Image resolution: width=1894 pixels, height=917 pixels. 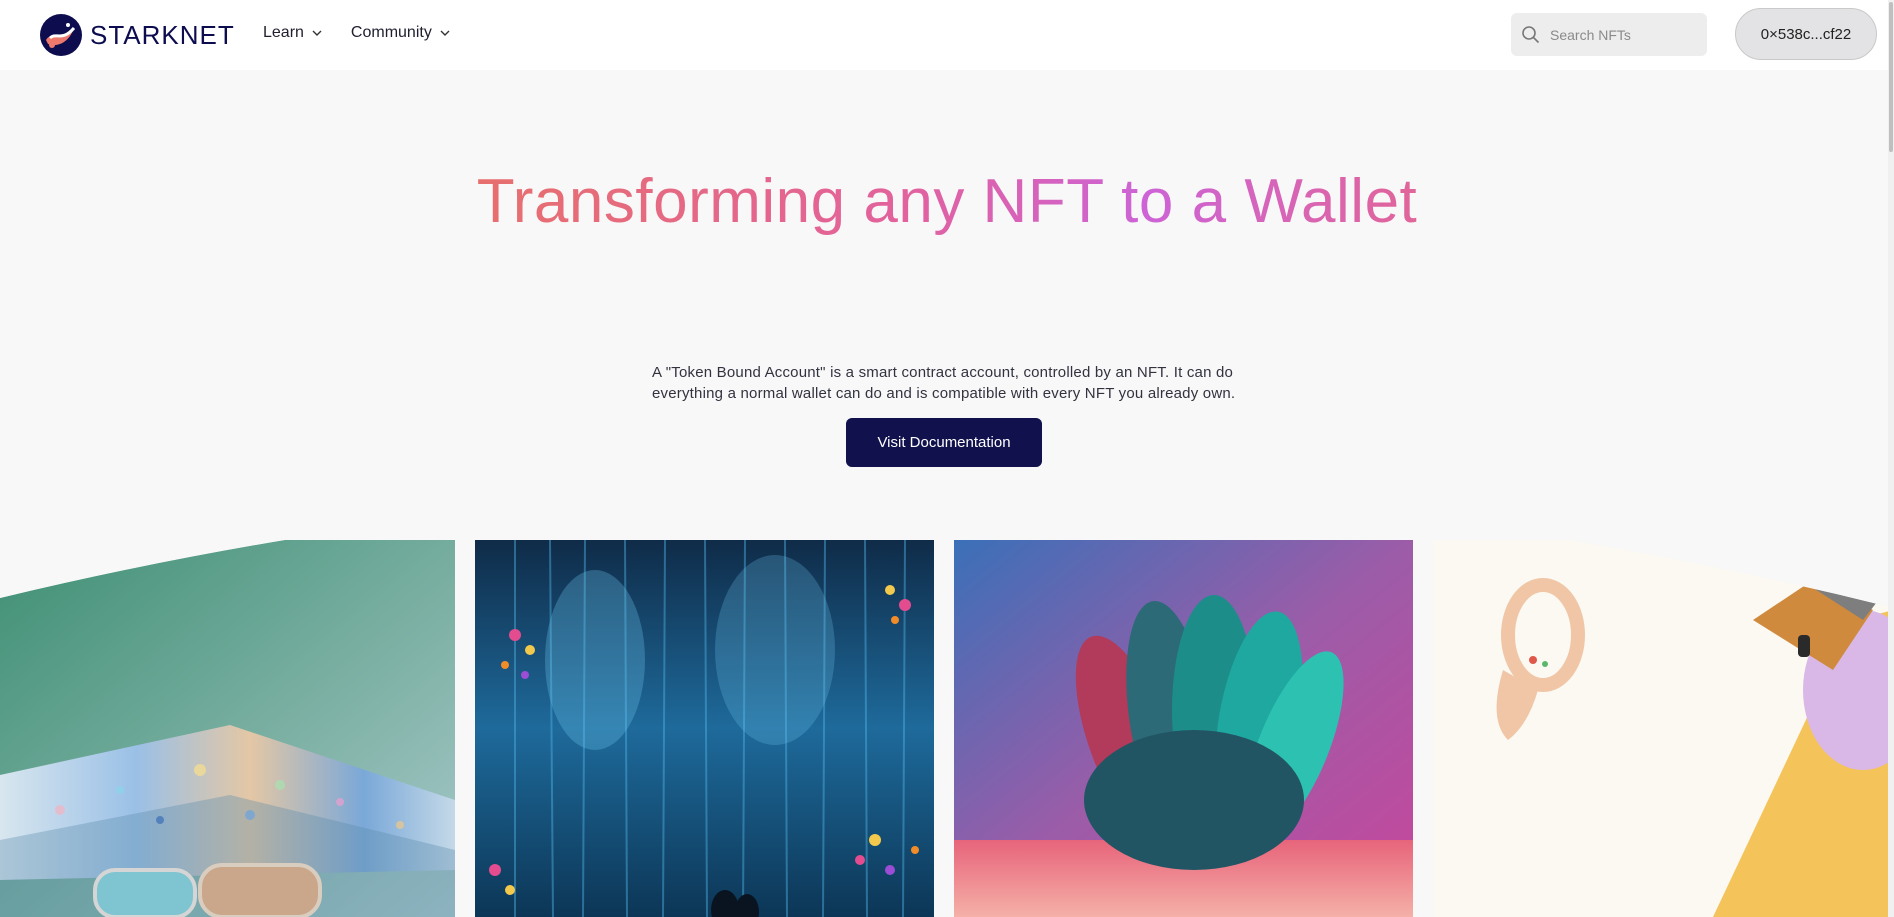 I want to click on vr-headset-controller-image, so click(x=1663, y=728).